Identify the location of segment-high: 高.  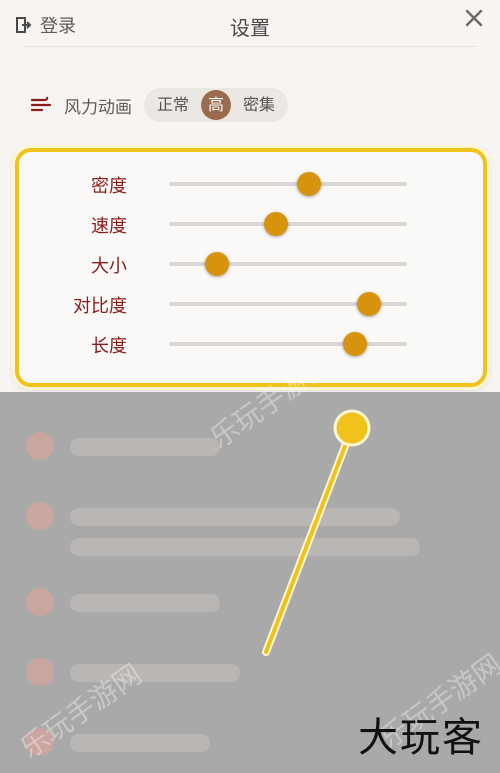
(216, 105).